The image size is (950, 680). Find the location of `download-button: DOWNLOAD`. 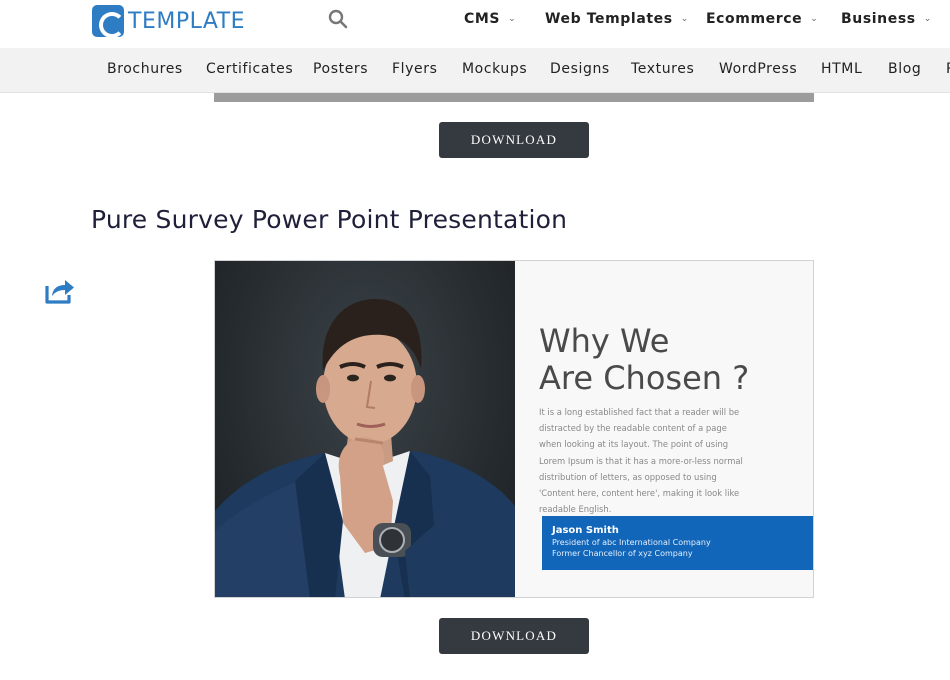

download-button: DOWNLOAD is located at coordinates (514, 636).